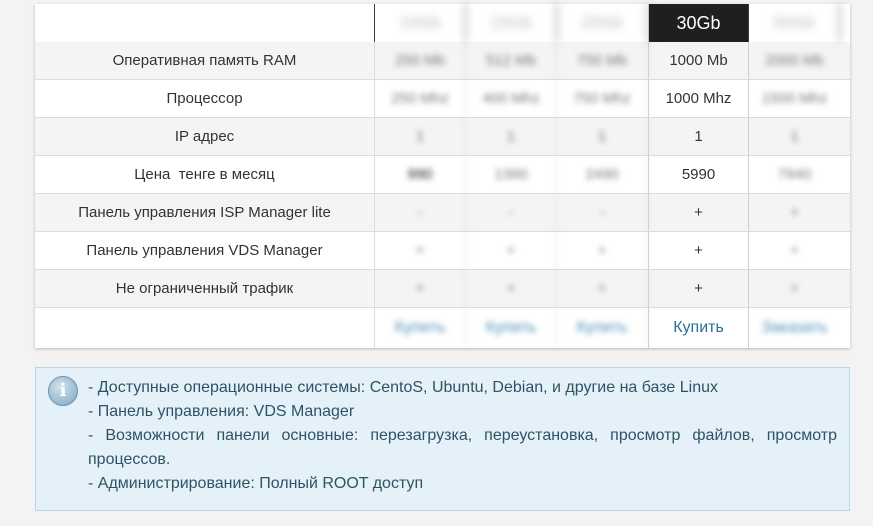  I want to click on table-row: Не ограниченный трафик + + + + +, so click(442, 289).